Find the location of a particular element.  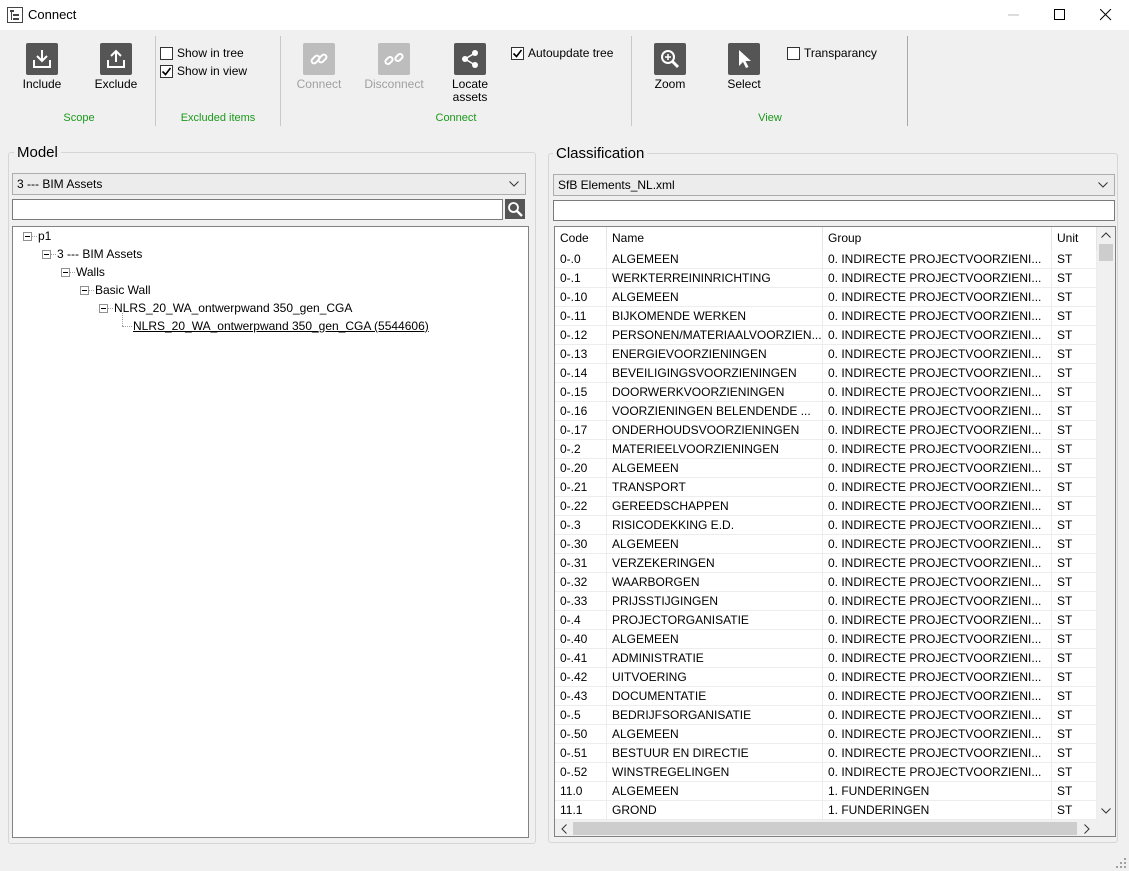

column-header-group: Group is located at coordinates (937, 238).